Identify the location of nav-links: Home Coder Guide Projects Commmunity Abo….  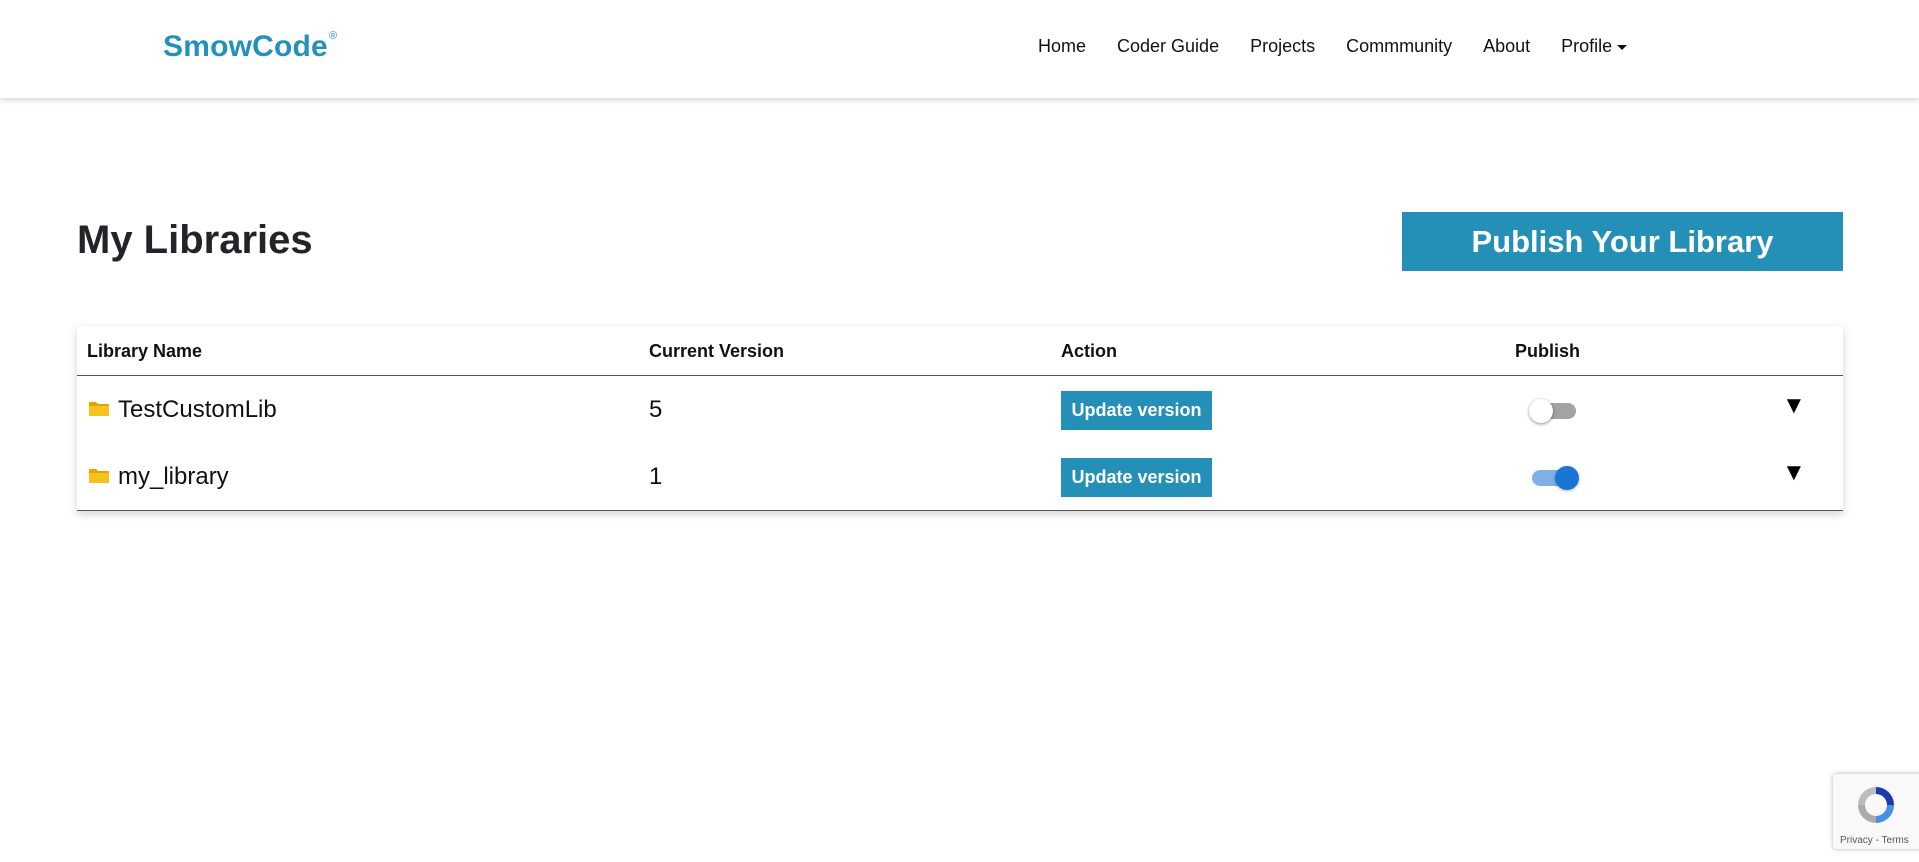
(1333, 46).